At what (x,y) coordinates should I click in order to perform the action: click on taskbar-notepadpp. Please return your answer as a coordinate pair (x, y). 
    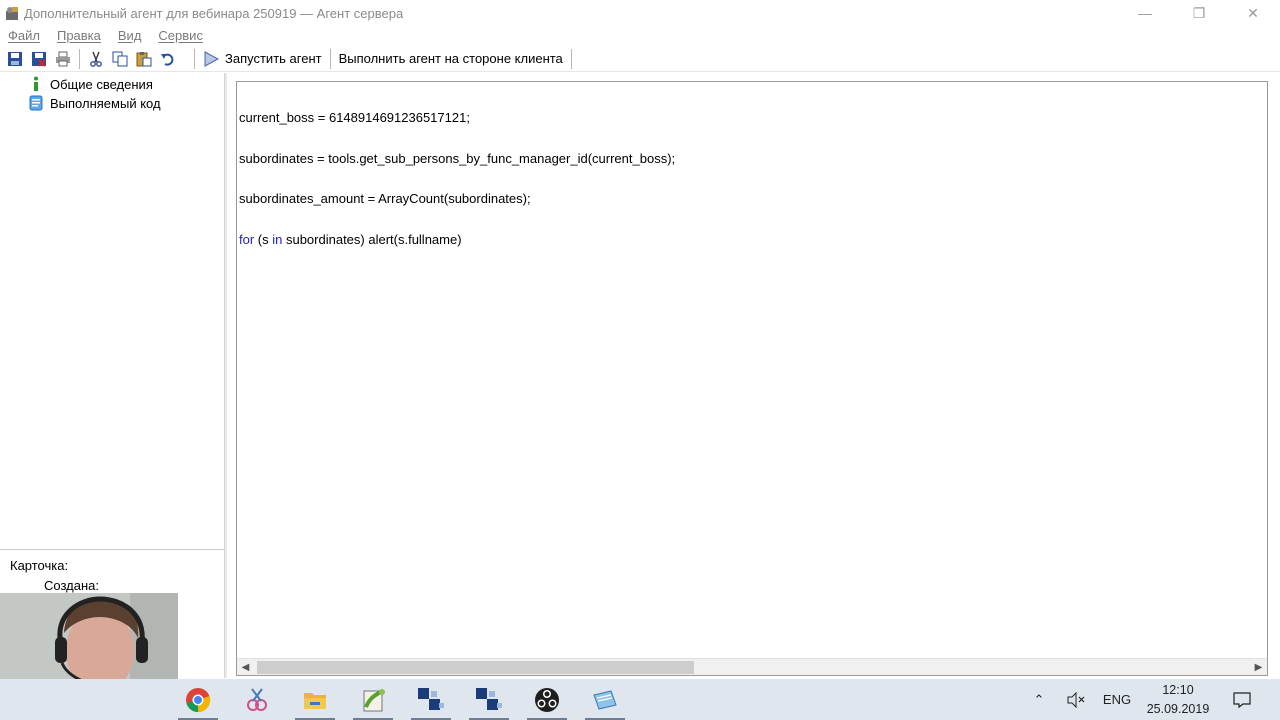
    Looking at the image, I should click on (373, 699).